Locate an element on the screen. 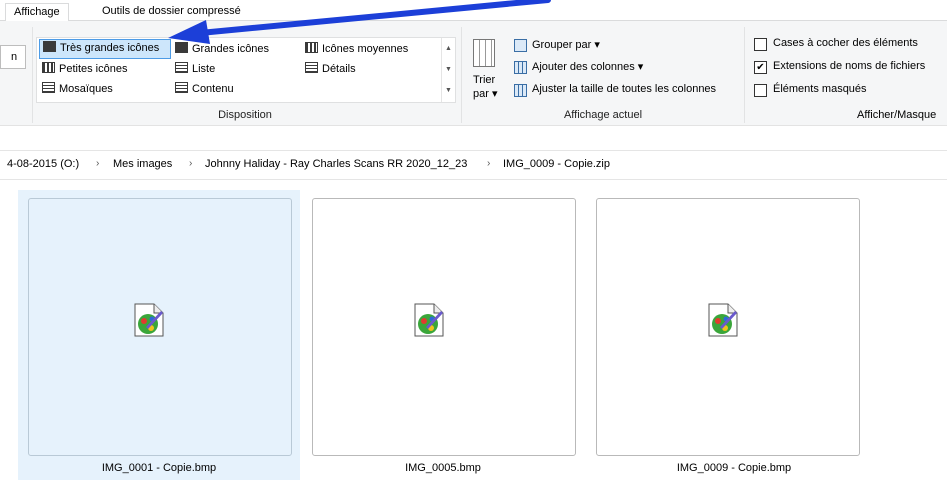 Image resolution: width=947 pixels, height=480 pixels. small-icons-icon is located at coordinates (48, 67).